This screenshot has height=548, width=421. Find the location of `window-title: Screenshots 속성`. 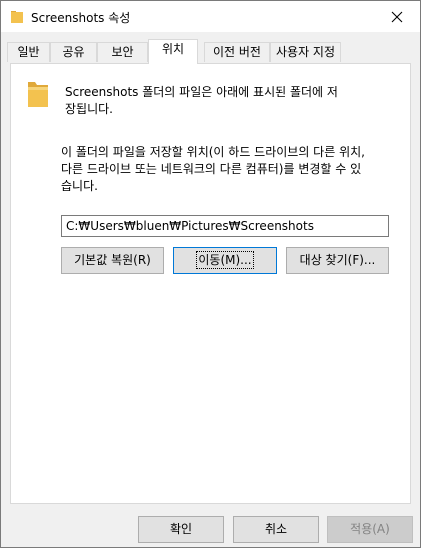

window-title: Screenshots 속성 is located at coordinates (81, 18).